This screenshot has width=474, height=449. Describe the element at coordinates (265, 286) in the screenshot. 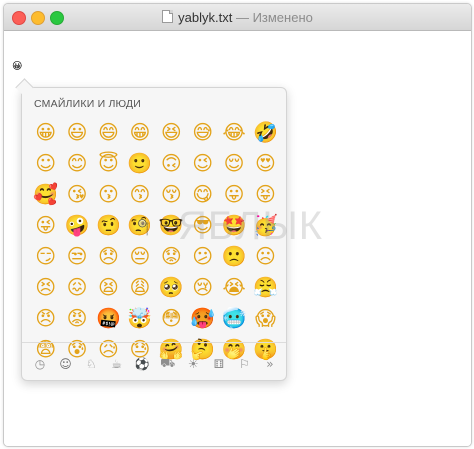

I see `emoji-cell: 😤` at that location.